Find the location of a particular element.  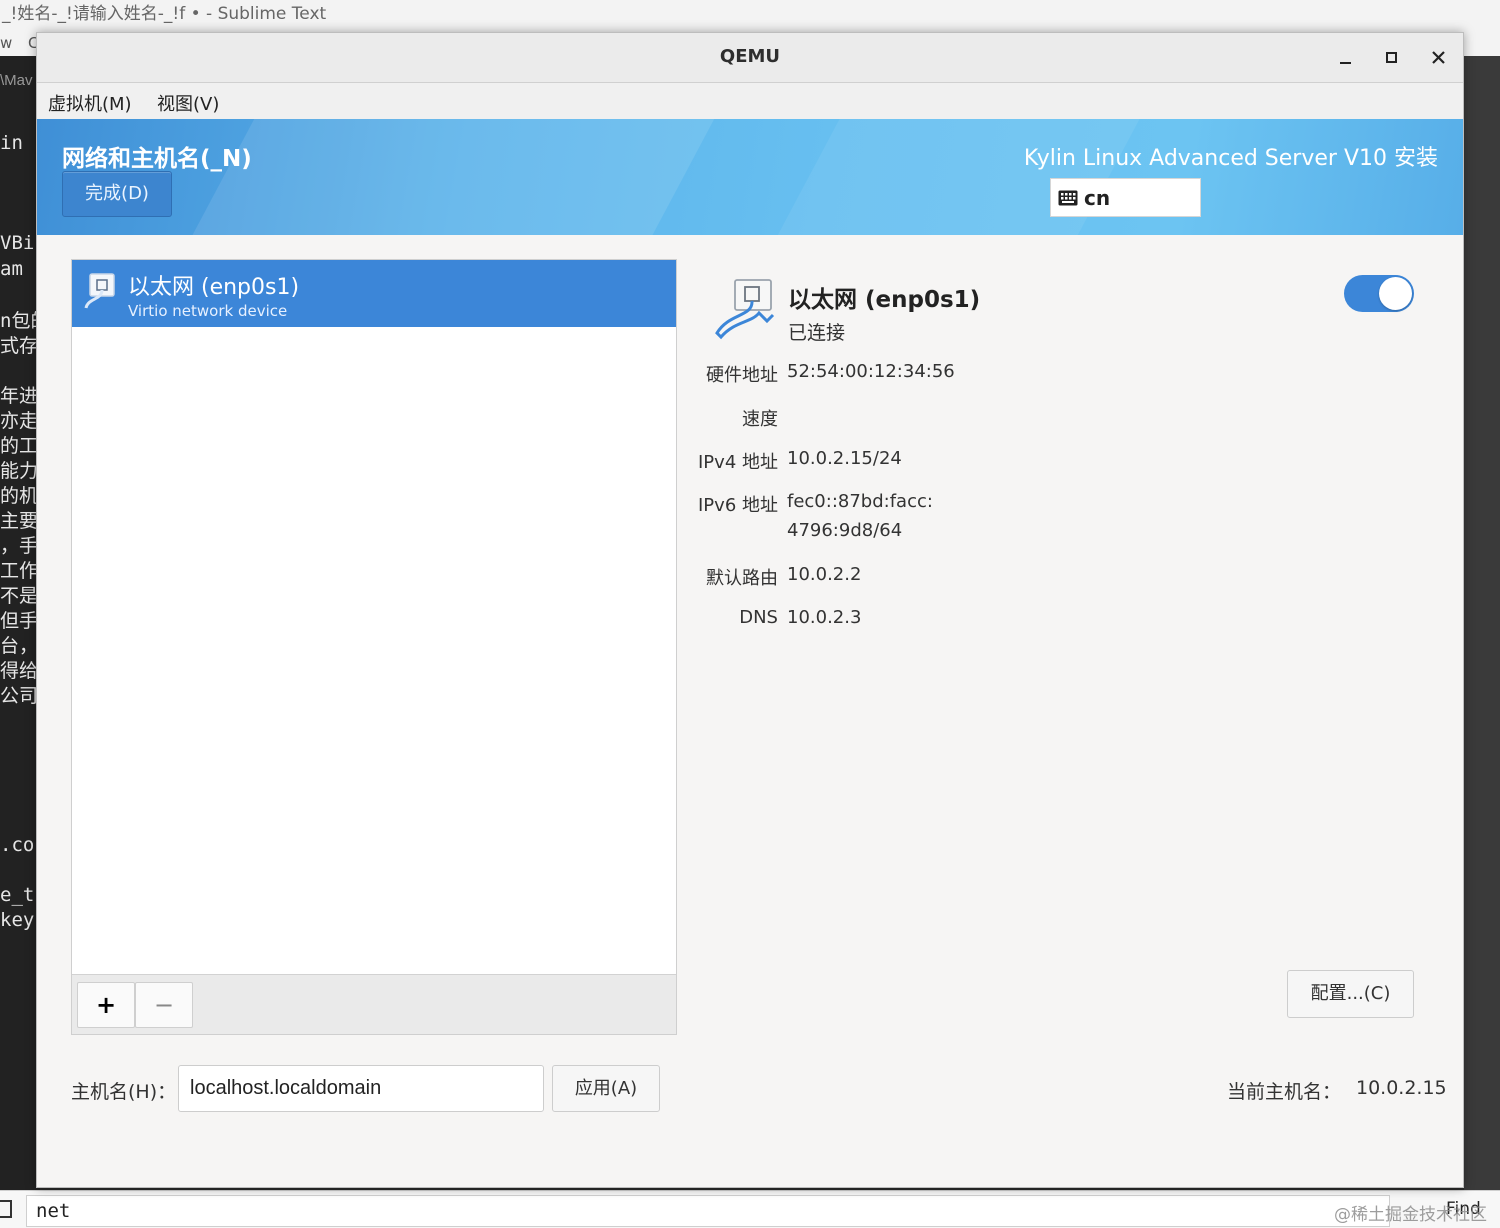

editor-fragment: 式存 is located at coordinates (19, 346).